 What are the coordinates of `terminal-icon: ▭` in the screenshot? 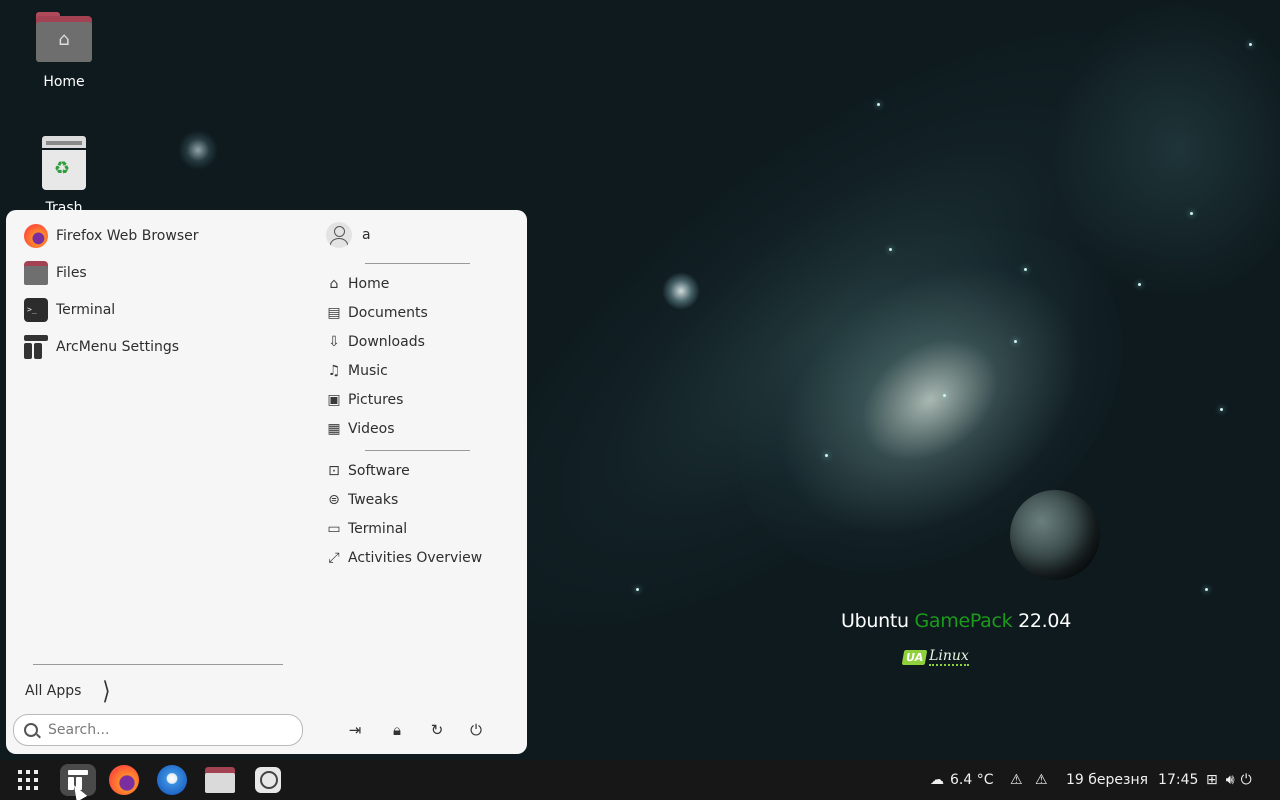 It's located at (334, 529).